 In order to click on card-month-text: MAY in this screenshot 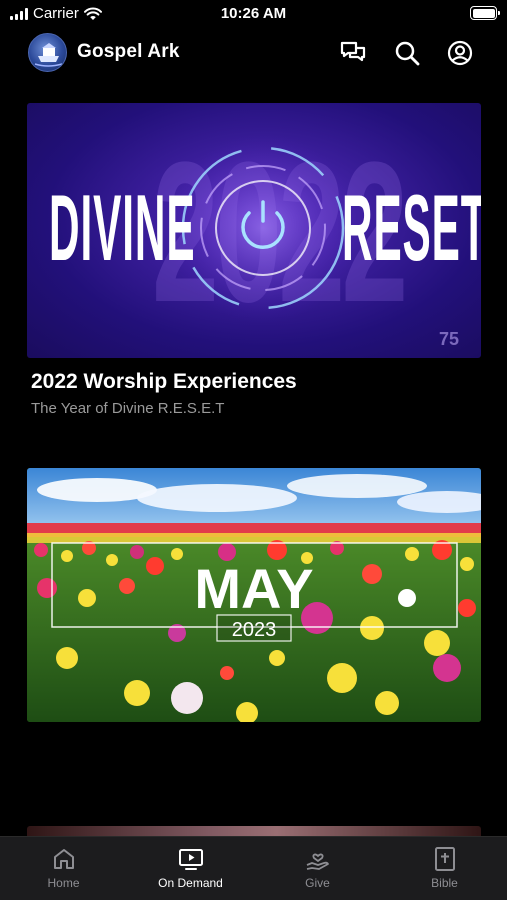, I will do `click(253, 588)`.